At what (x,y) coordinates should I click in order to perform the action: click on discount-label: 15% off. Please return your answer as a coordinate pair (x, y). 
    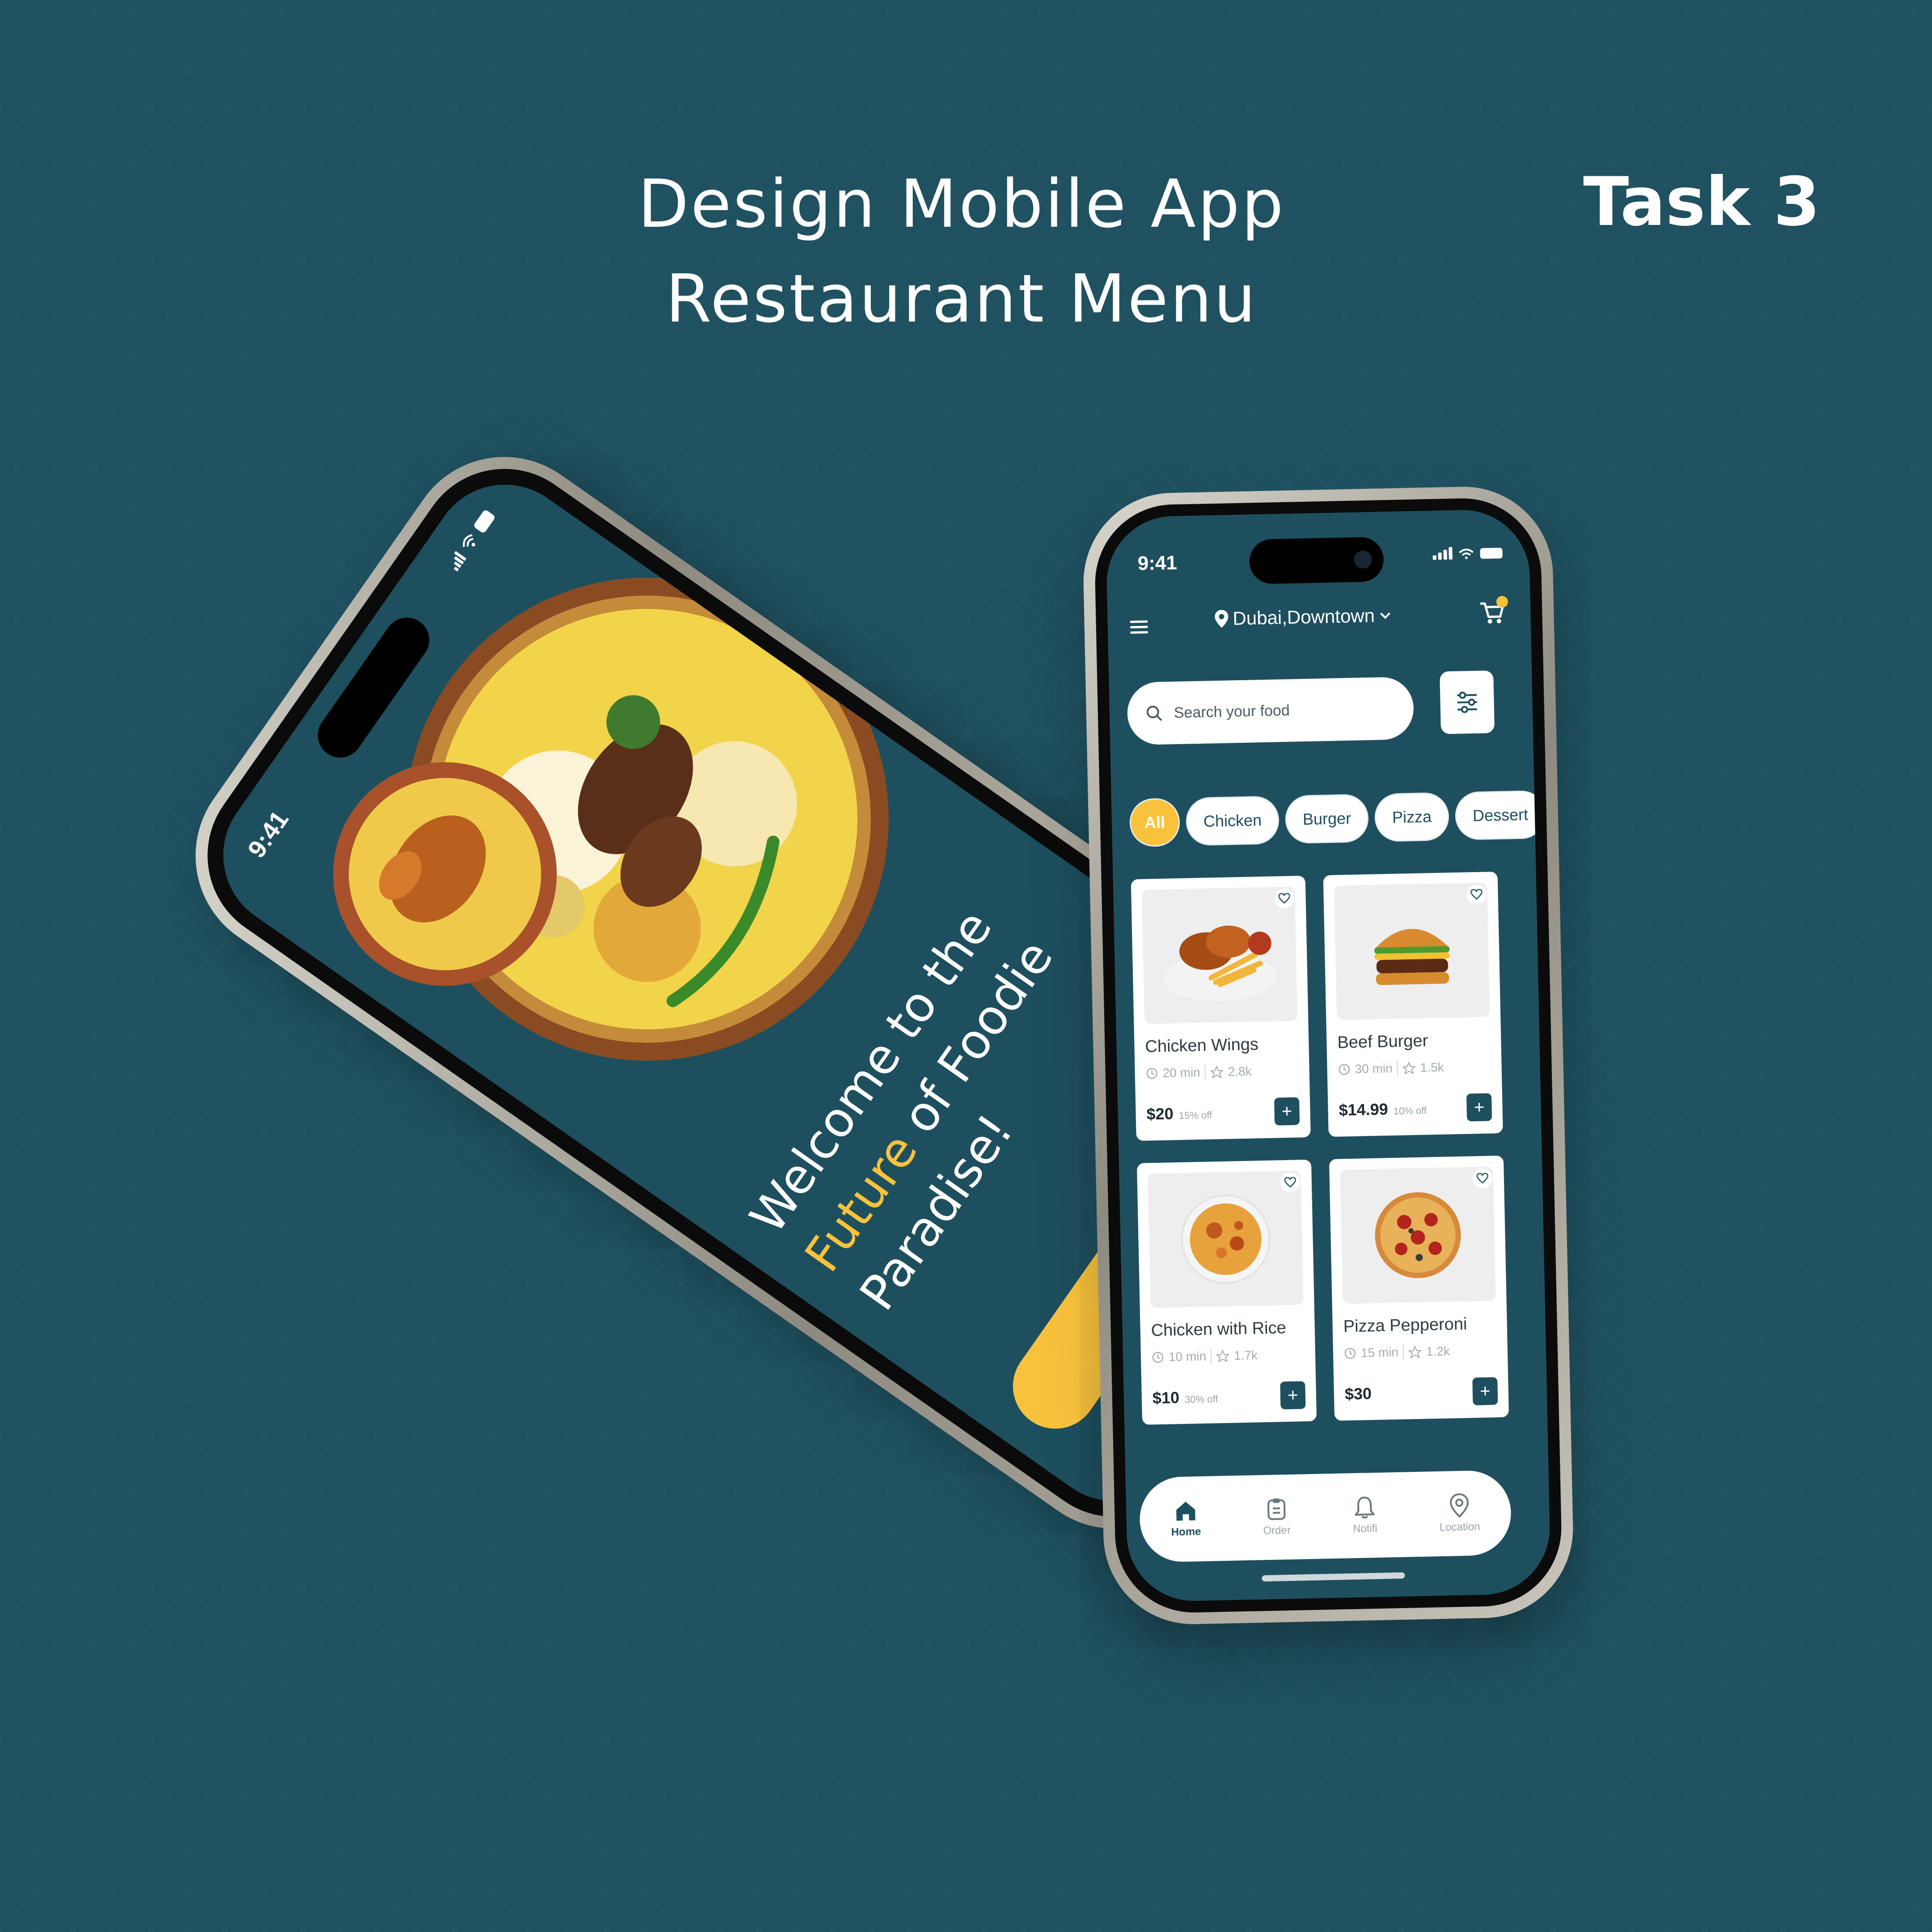
    Looking at the image, I should click on (1195, 1115).